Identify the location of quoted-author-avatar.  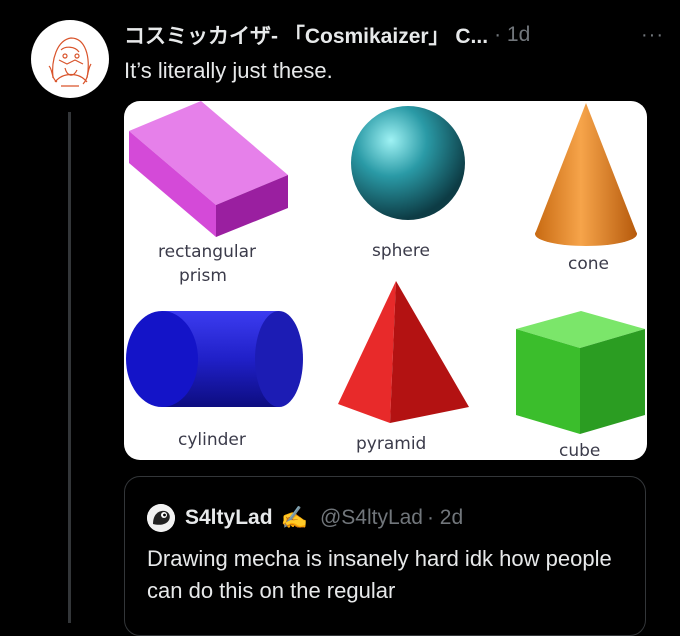
(161, 518).